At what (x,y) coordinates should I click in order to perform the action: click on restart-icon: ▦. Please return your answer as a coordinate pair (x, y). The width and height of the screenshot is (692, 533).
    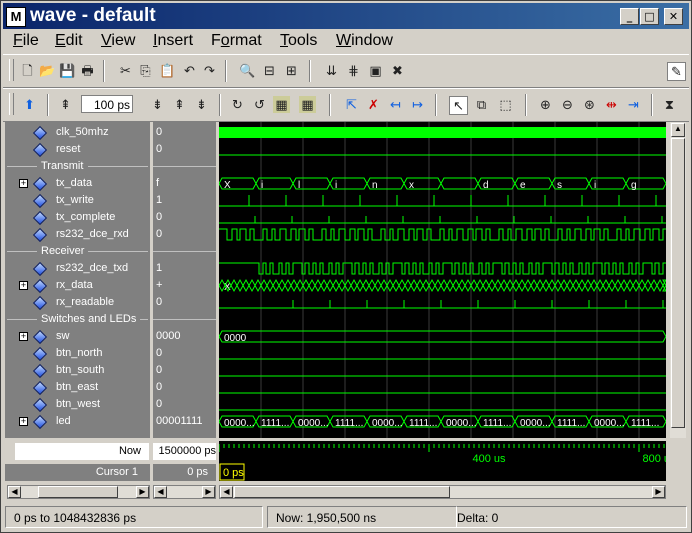
    Looking at the image, I should click on (281, 104).